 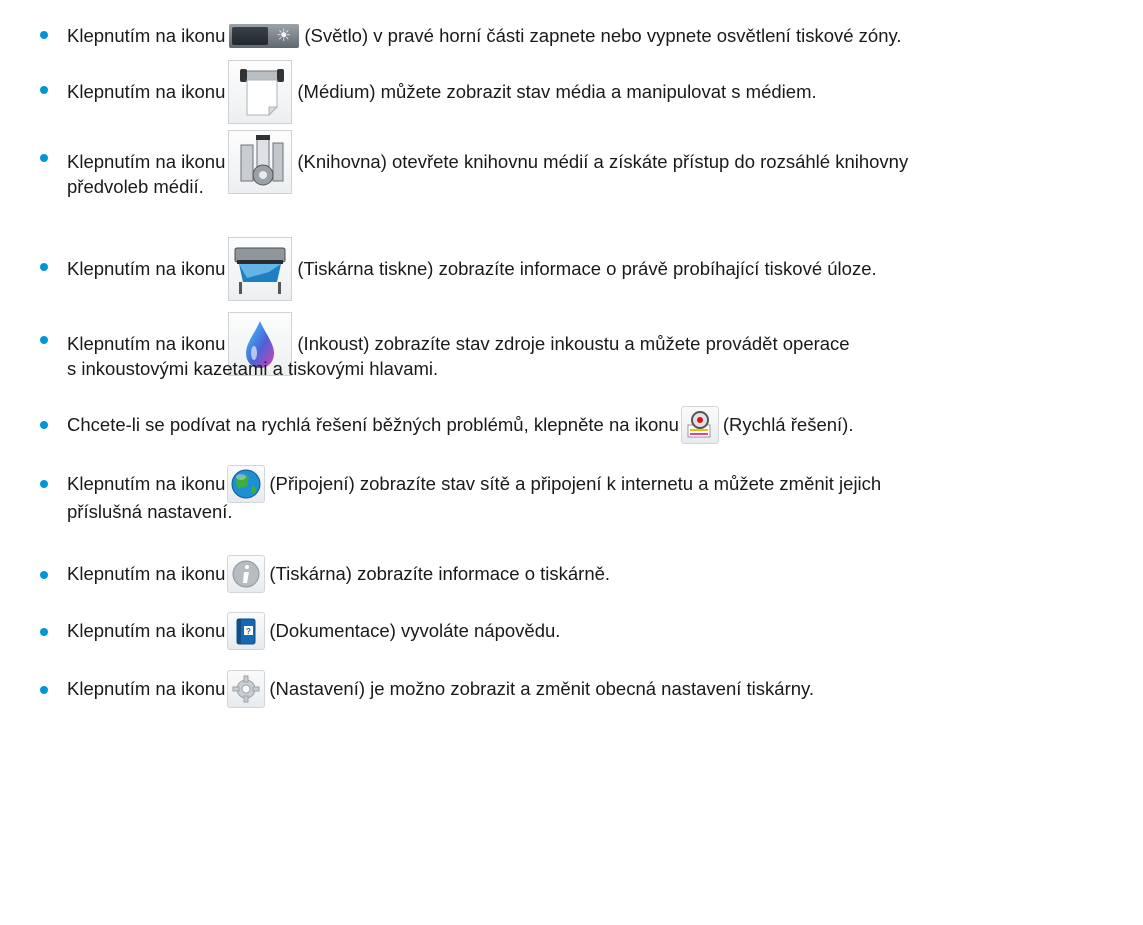 What do you see at coordinates (260, 162) in the screenshot?
I see `media-library-icon` at bounding box center [260, 162].